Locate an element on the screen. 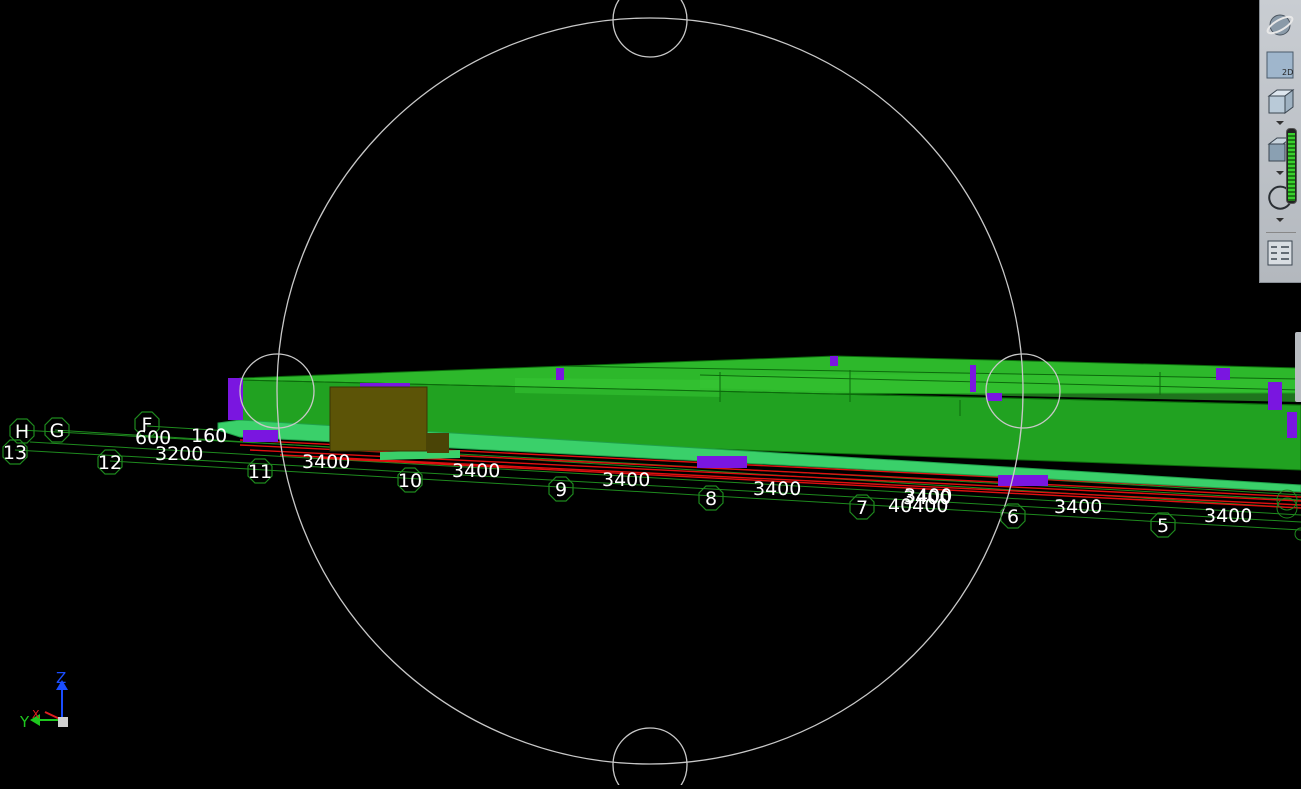 Image resolution: width=1301 pixels, height=789 pixels. orbit-tool-button is located at coordinates (1280, 25).